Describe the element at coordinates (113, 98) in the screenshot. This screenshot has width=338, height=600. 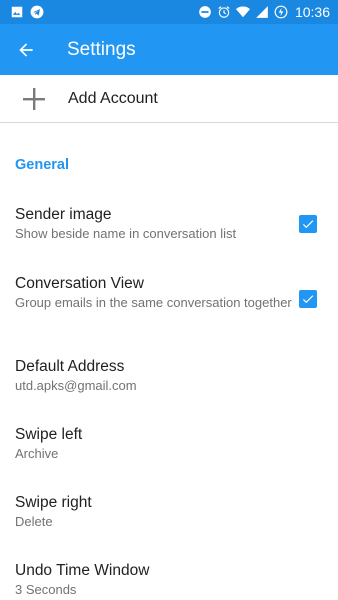
I see `add-account-label: Add Account` at that location.